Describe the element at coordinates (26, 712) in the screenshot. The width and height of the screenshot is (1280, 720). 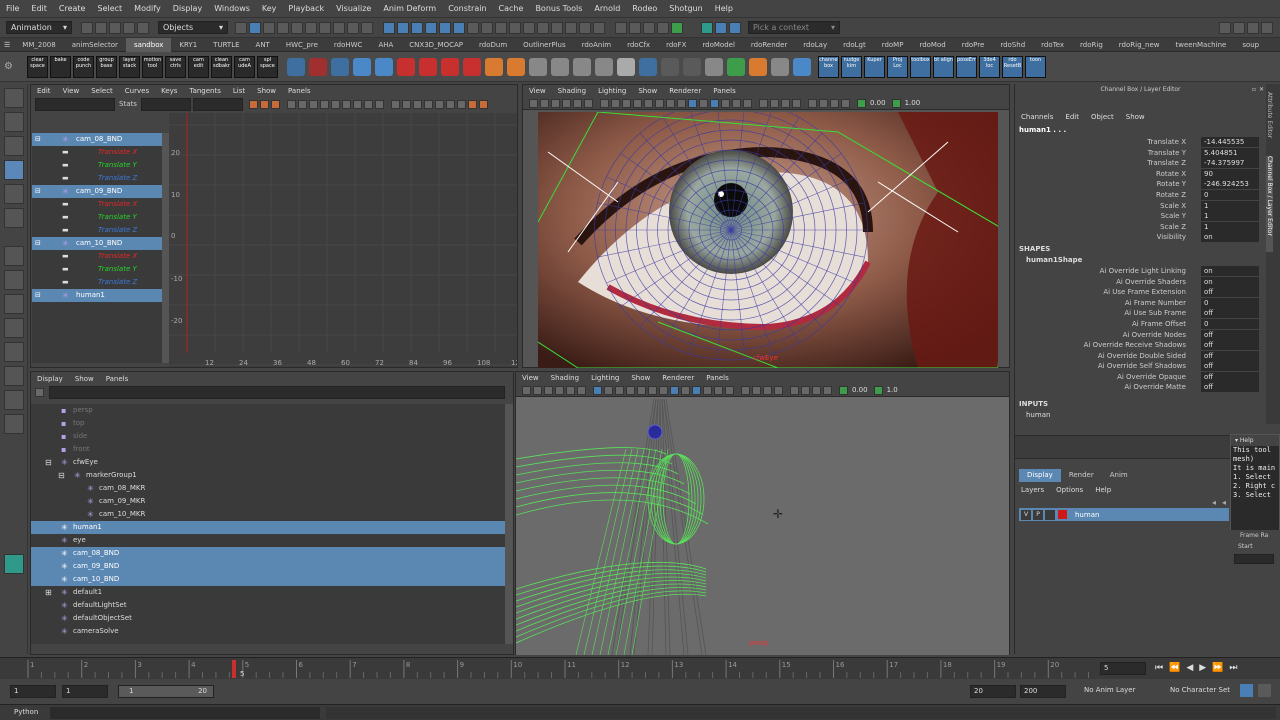
I see `script-language-toggle: Python` at that location.